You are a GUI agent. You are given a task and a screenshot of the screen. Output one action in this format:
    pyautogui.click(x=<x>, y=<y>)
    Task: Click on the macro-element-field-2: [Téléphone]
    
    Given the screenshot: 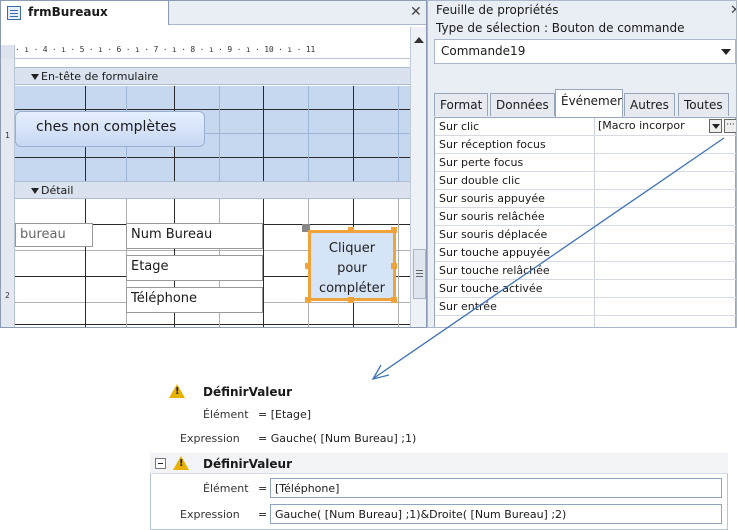 What is the action you would take?
    pyautogui.click(x=496, y=488)
    